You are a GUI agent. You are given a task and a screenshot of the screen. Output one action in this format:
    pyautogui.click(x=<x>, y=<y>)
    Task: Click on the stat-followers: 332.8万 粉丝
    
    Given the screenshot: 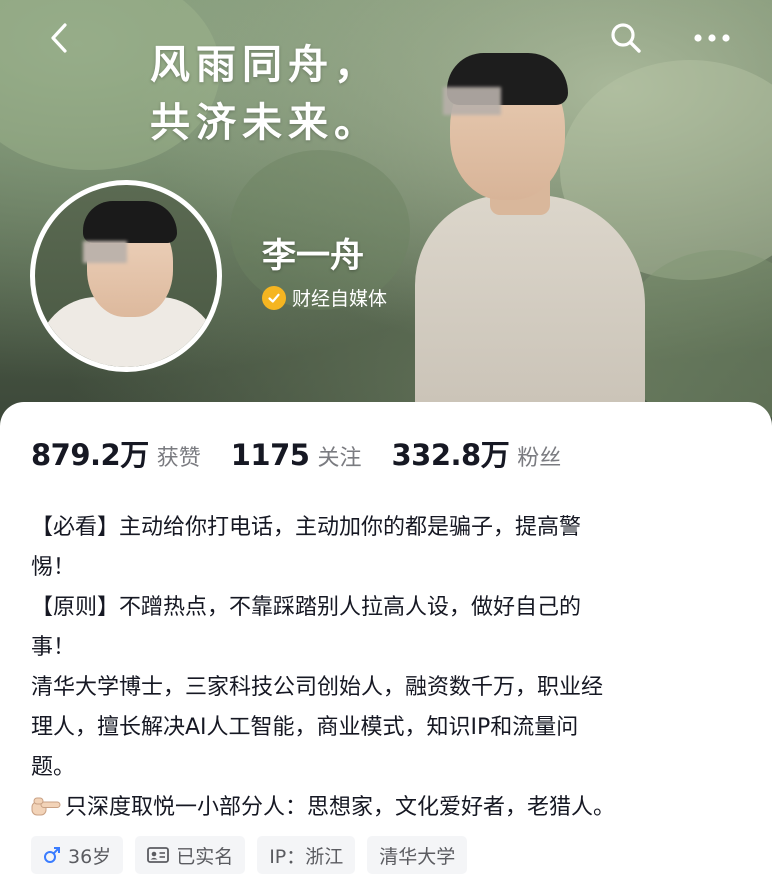 What is the action you would take?
    pyautogui.click(x=476, y=453)
    